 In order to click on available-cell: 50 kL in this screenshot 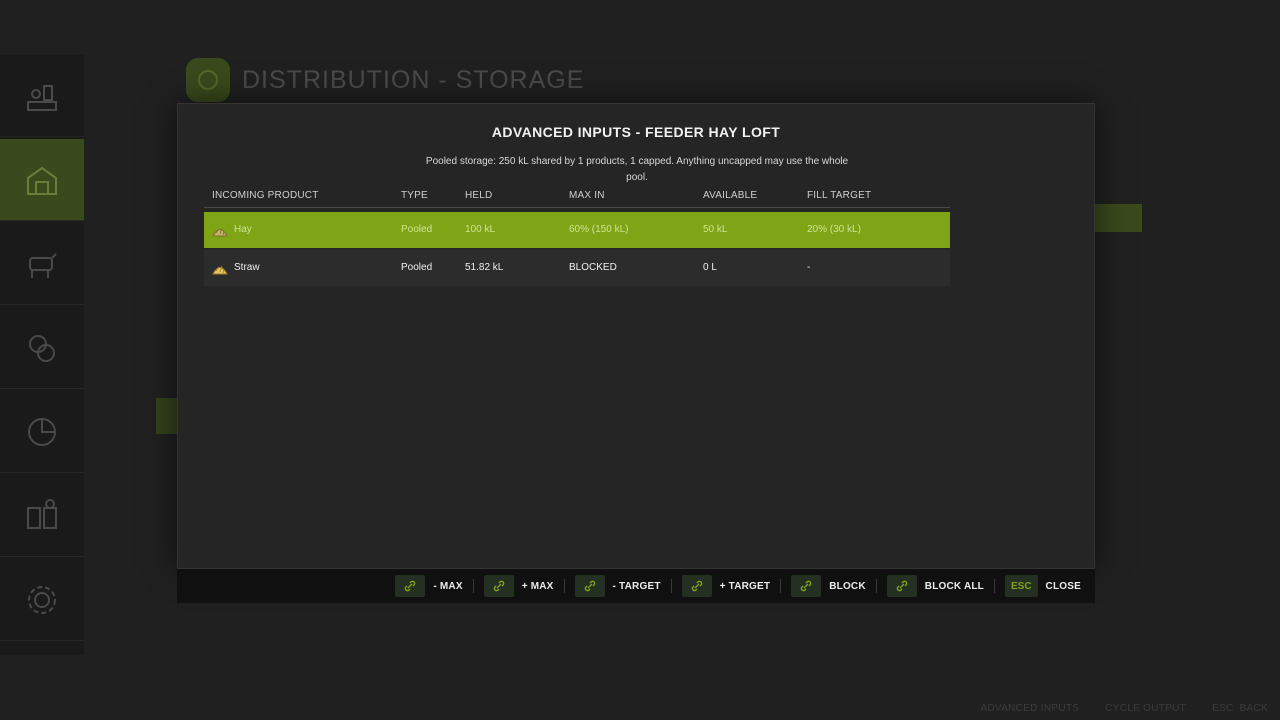, I will do `click(715, 229)`.